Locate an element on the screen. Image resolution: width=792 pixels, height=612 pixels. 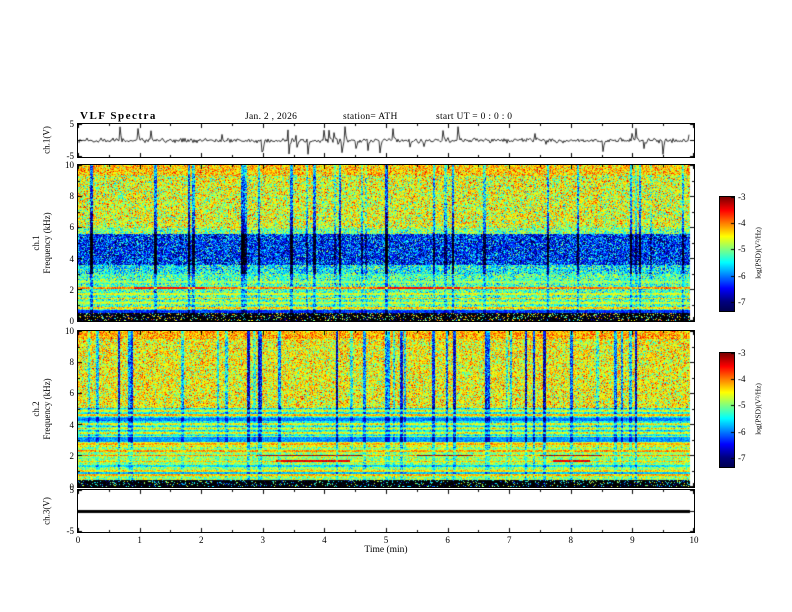
waveform-ch1-canvas is located at coordinates (386, 140).